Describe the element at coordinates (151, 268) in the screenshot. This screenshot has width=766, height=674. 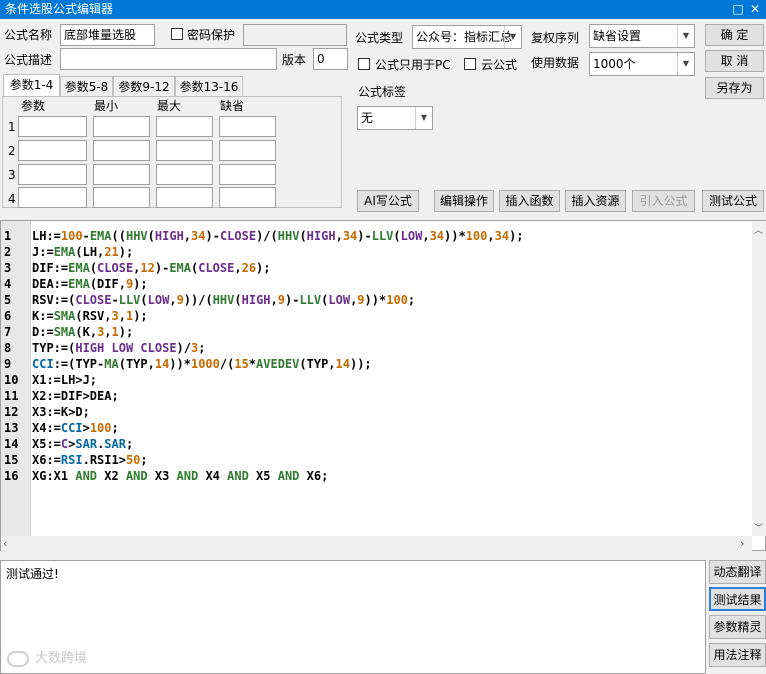
I see `code-line: DIF:=EMA(CLOSE,12)-EMA(CLOSE,26);` at that location.